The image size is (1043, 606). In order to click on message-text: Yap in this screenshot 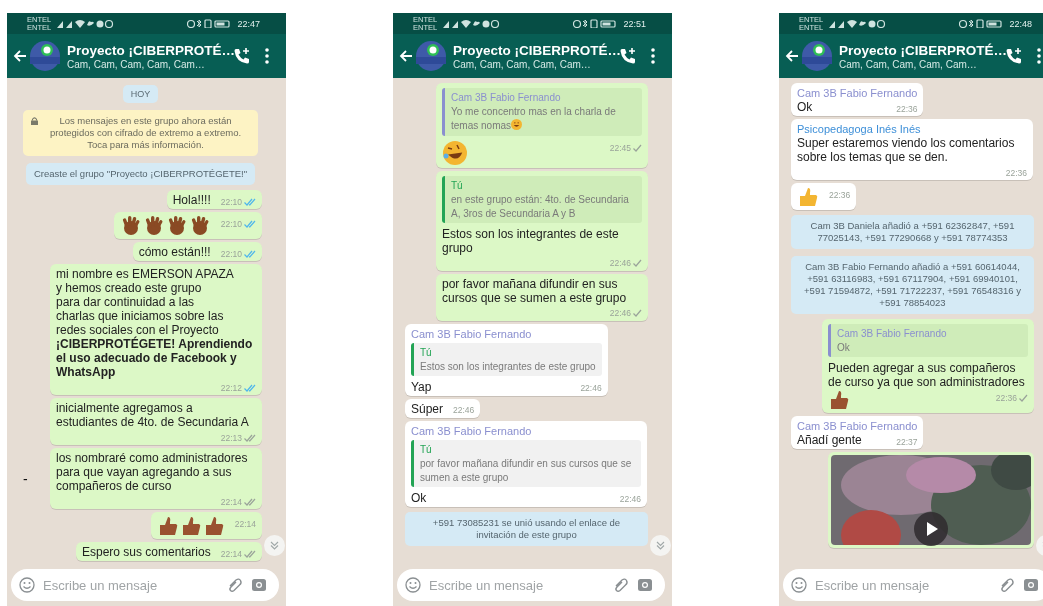, I will do `click(421, 386)`.